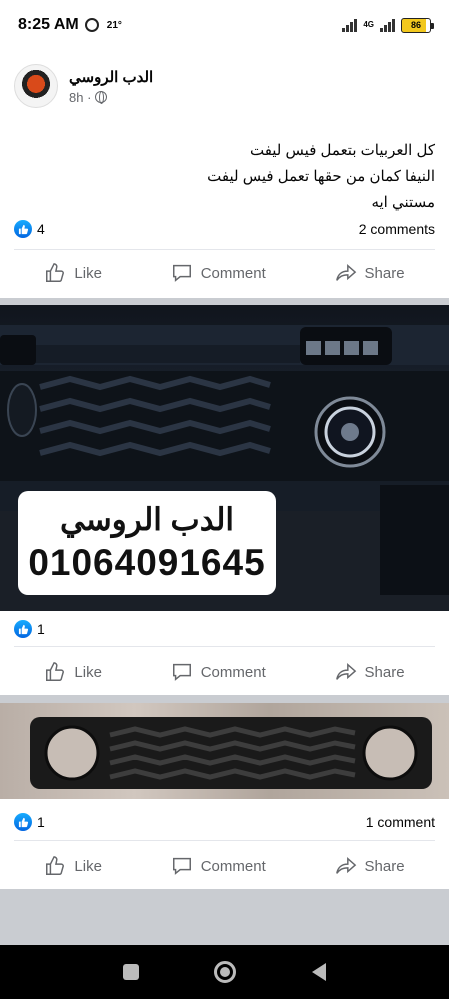  I want to click on status-temperature: 21°, so click(114, 25).